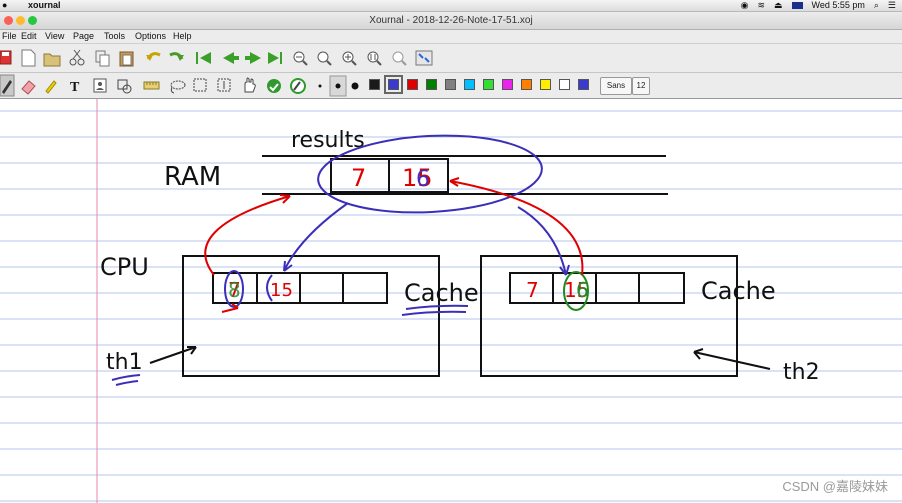  What do you see at coordinates (451, 58) in the screenshot?
I see `main-toolbar` at bounding box center [451, 58].